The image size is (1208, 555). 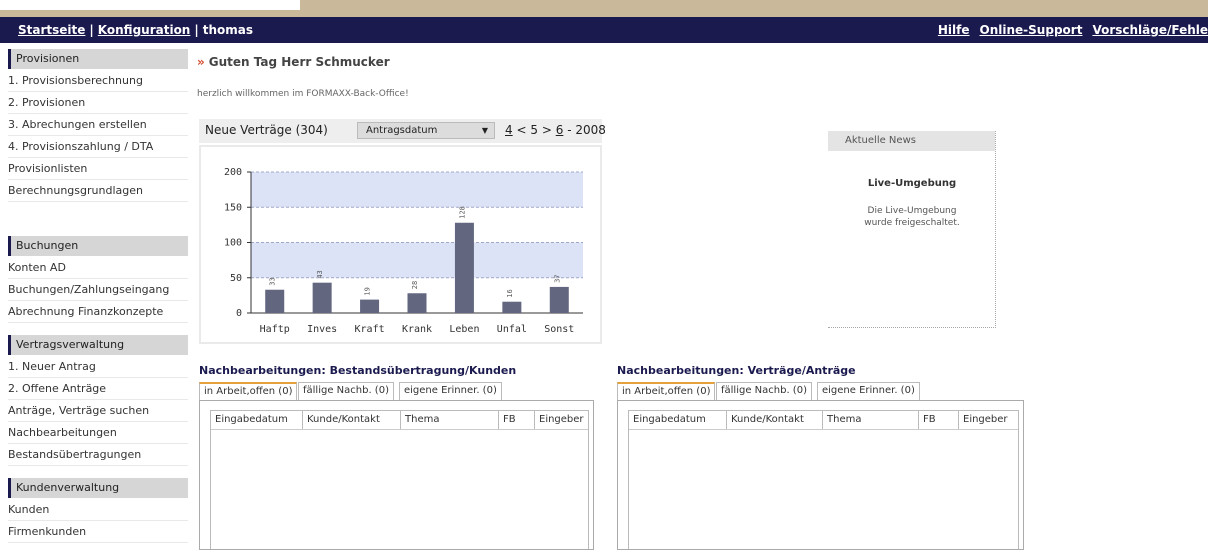 What do you see at coordinates (557, 278) in the screenshot?
I see `bar-value-label: 37` at bounding box center [557, 278].